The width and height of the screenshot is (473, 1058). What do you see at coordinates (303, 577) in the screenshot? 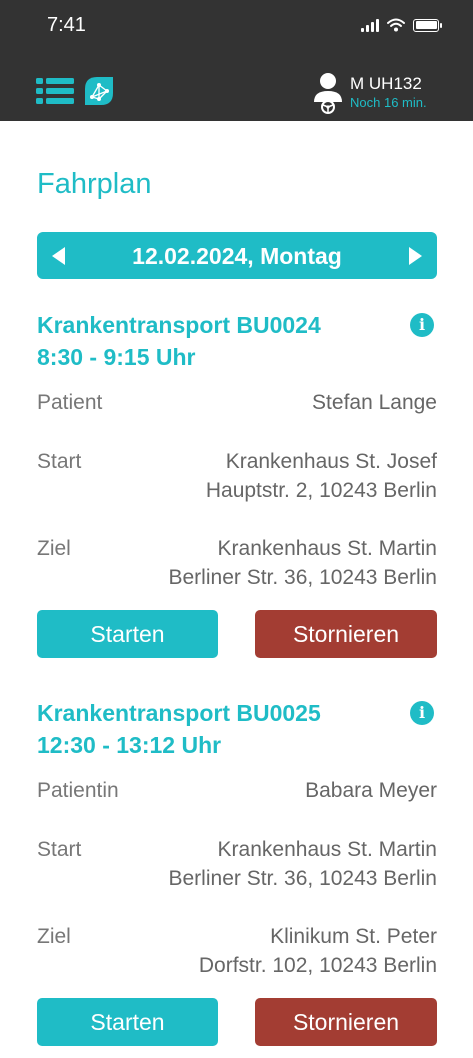
I see `destination-line-2: Berliner Str. 36, 10243 Berlin` at bounding box center [303, 577].